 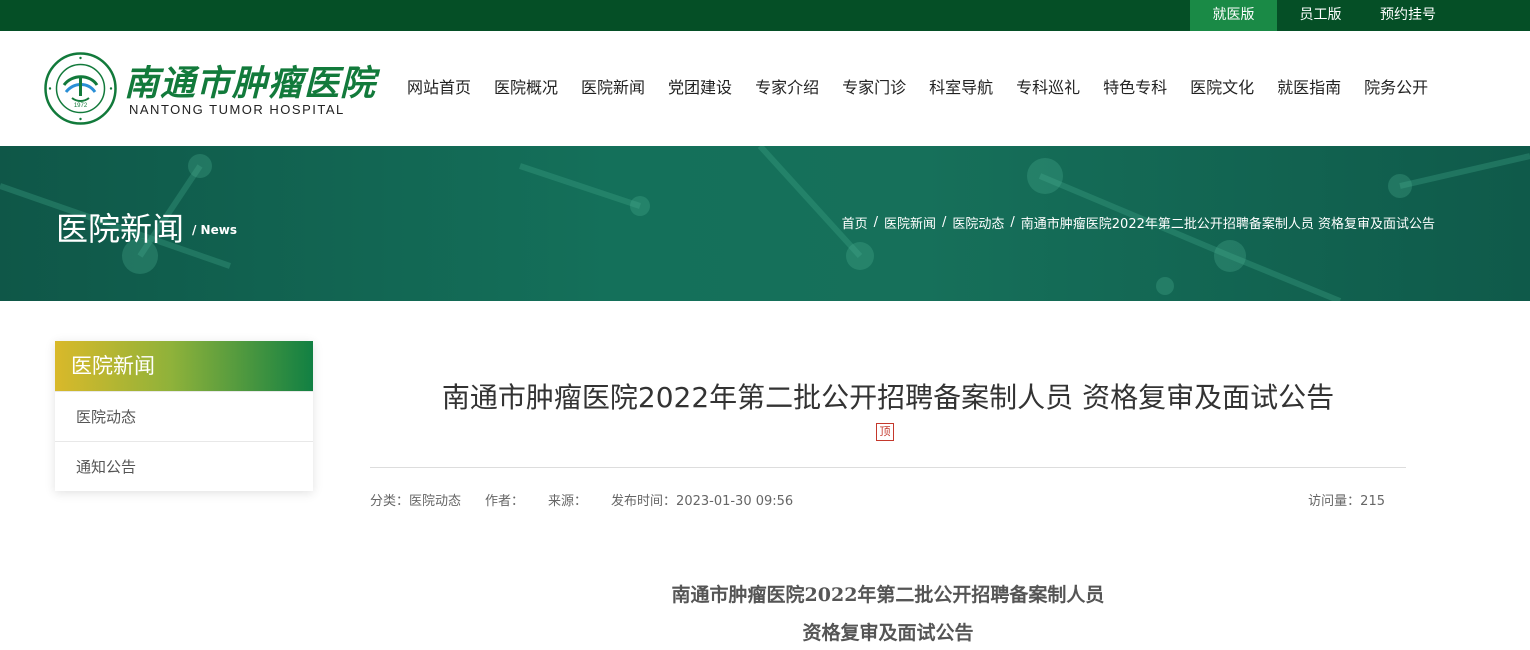 I want to click on meta-source: 来源：, so click(x=568, y=501).